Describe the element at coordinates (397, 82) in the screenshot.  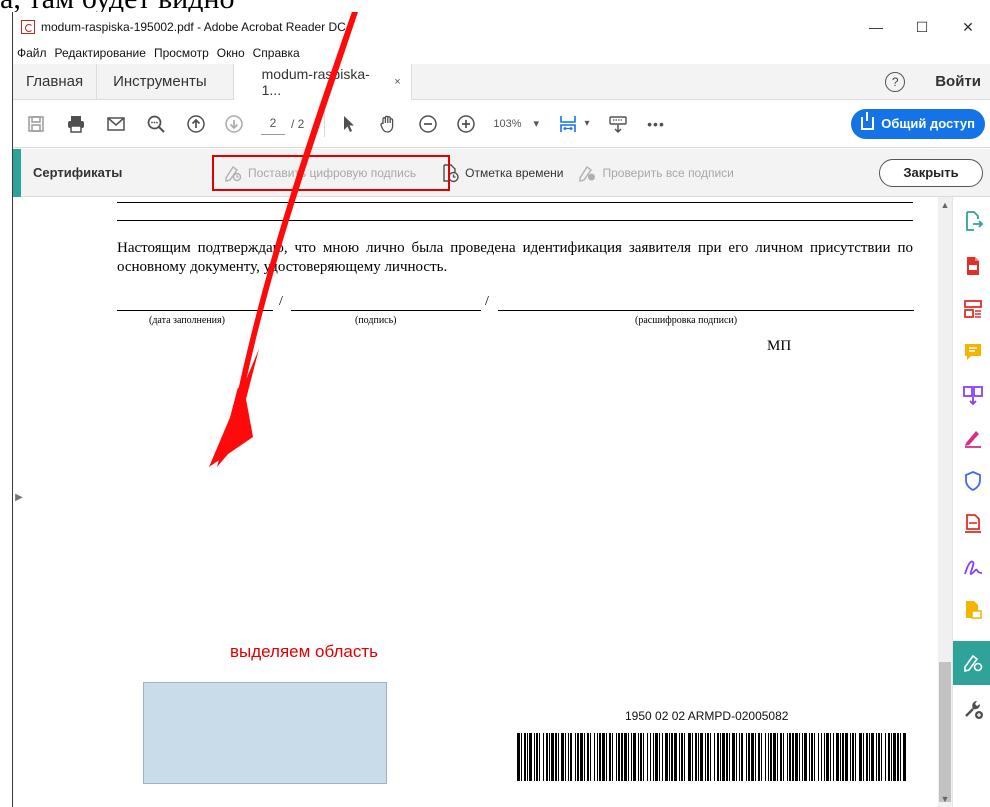
I see `tab-close-icon: ×` at that location.